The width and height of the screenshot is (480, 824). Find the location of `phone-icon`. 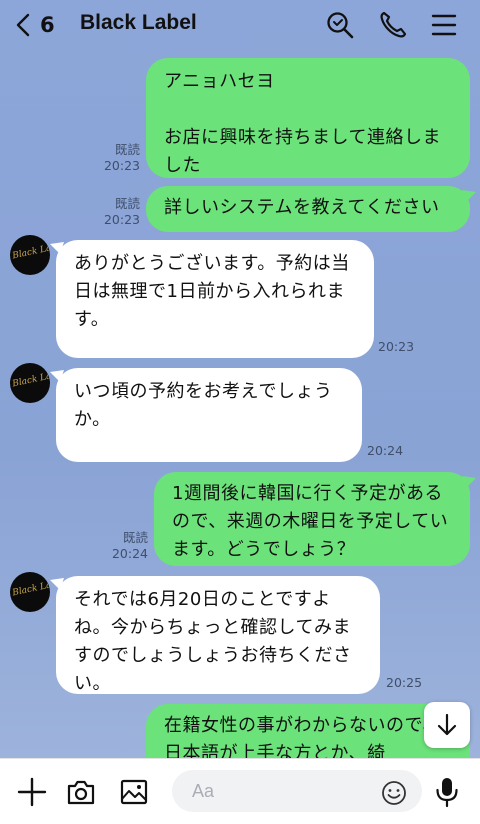

phone-icon is located at coordinates (393, 25).